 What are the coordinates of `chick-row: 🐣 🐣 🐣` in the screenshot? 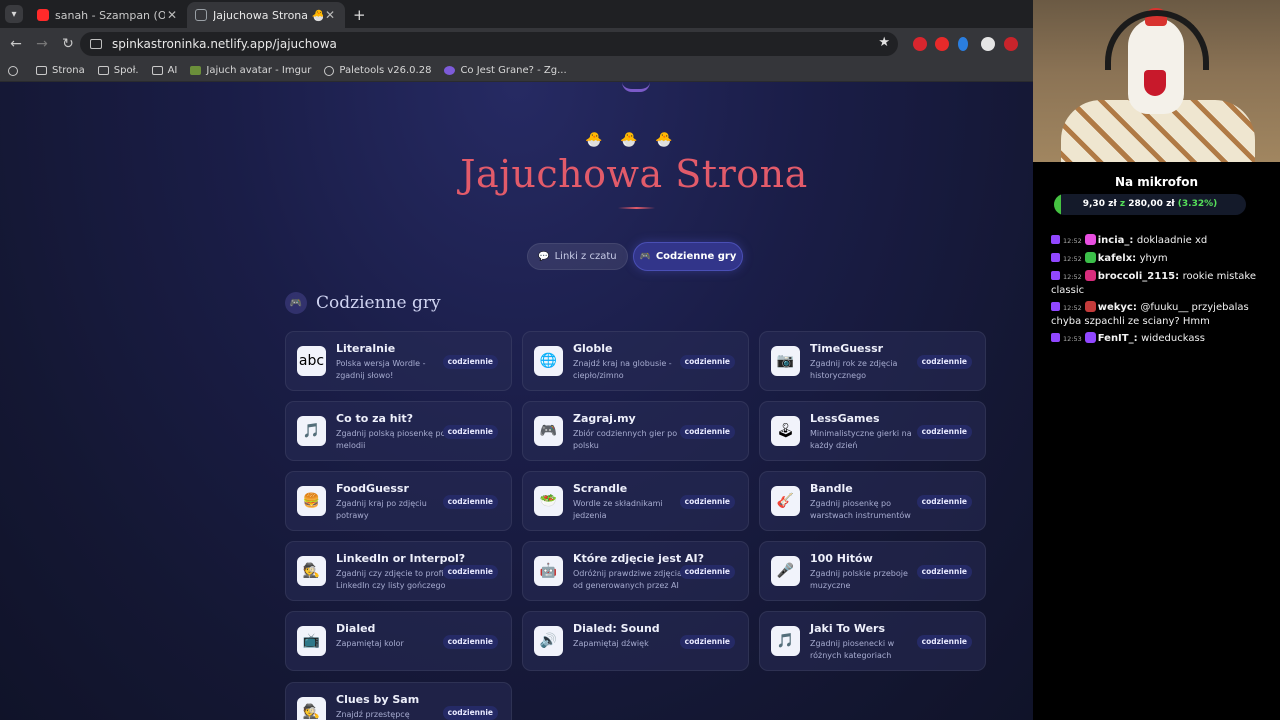 It's located at (628, 140).